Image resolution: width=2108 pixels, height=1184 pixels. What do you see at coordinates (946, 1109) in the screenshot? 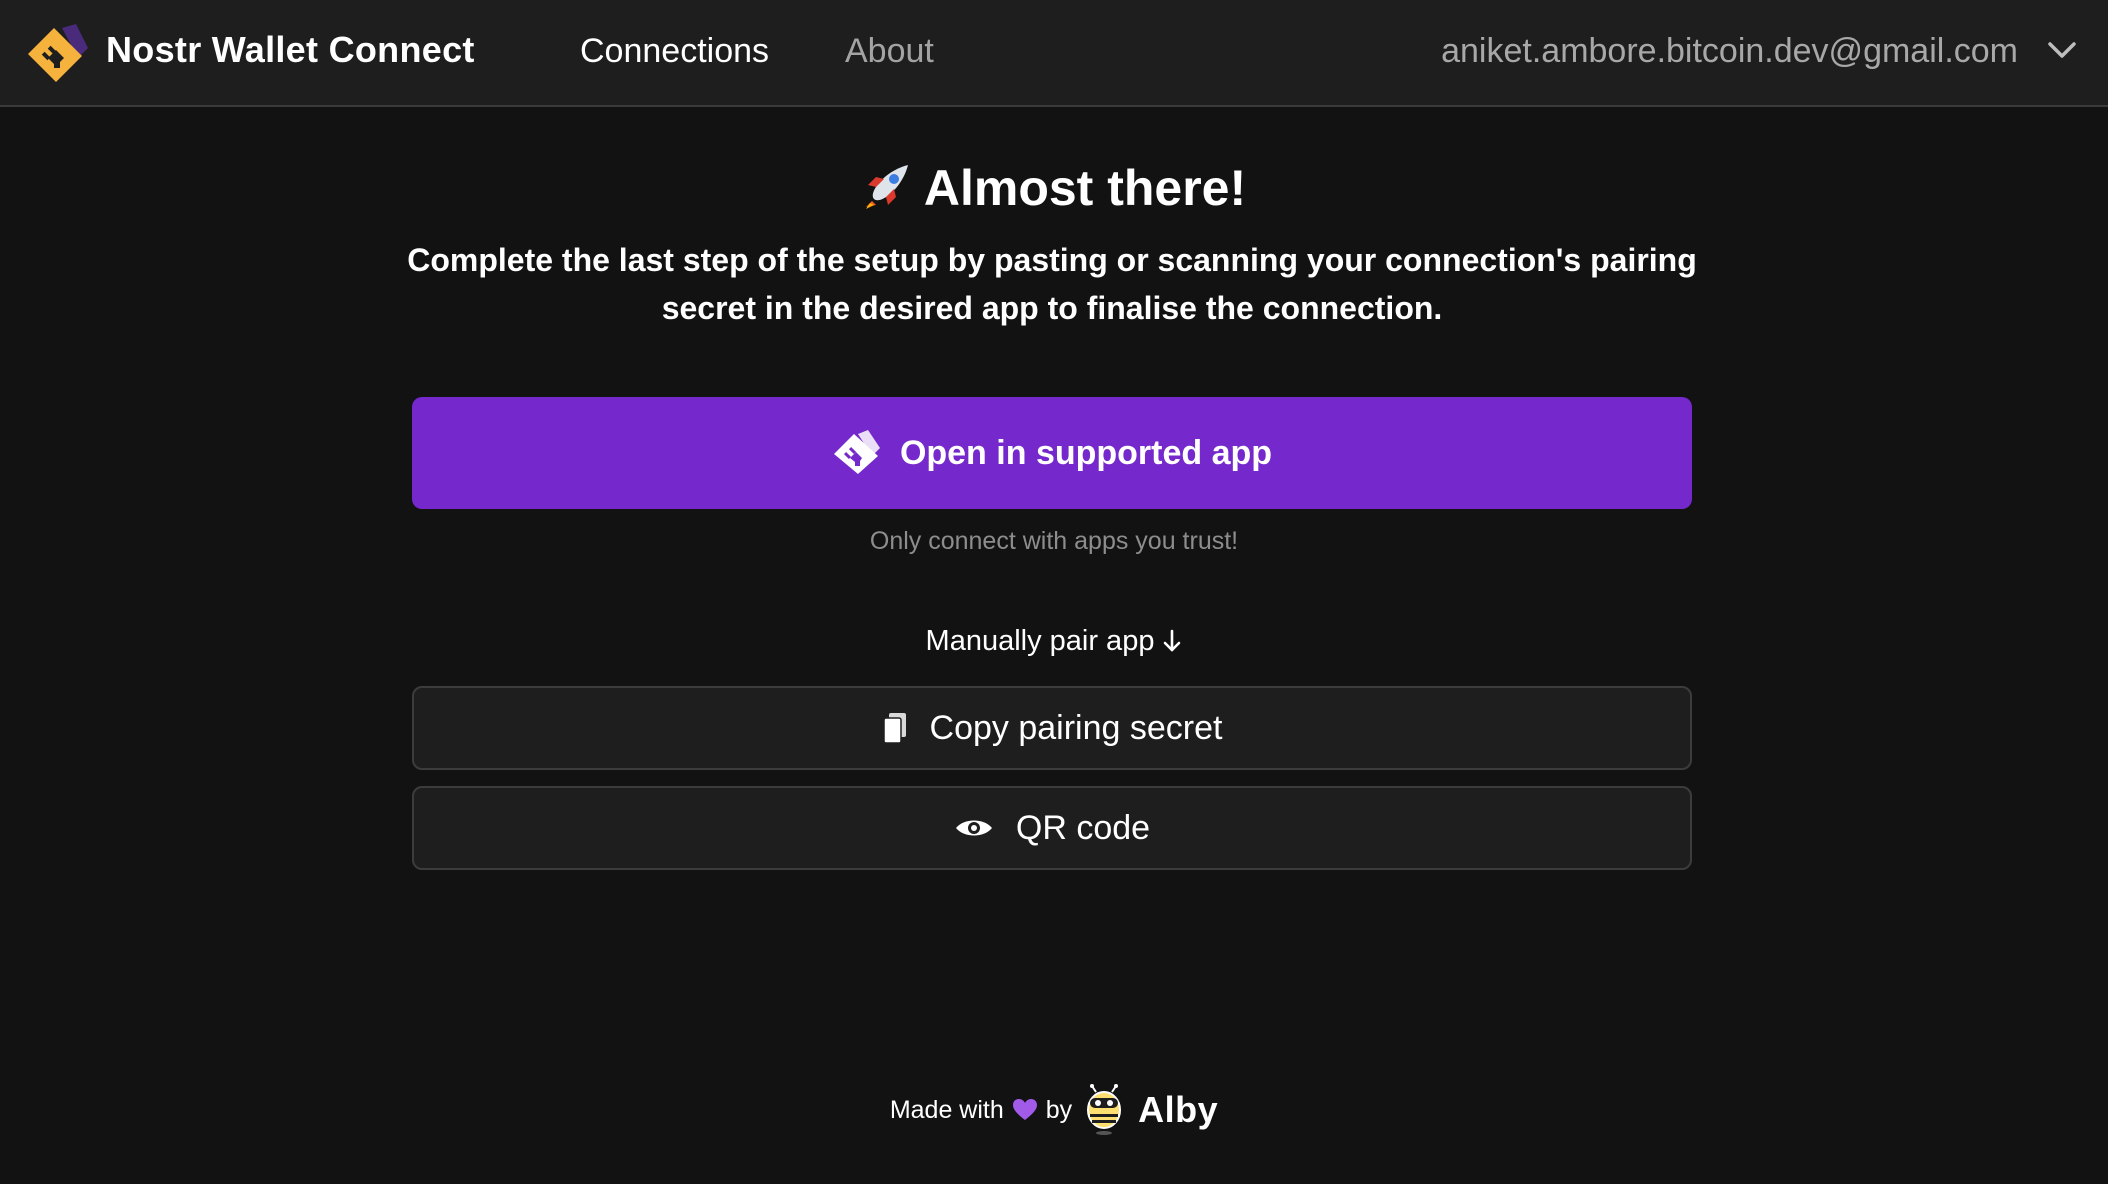
I see `footer-made-with: Made with` at bounding box center [946, 1109].